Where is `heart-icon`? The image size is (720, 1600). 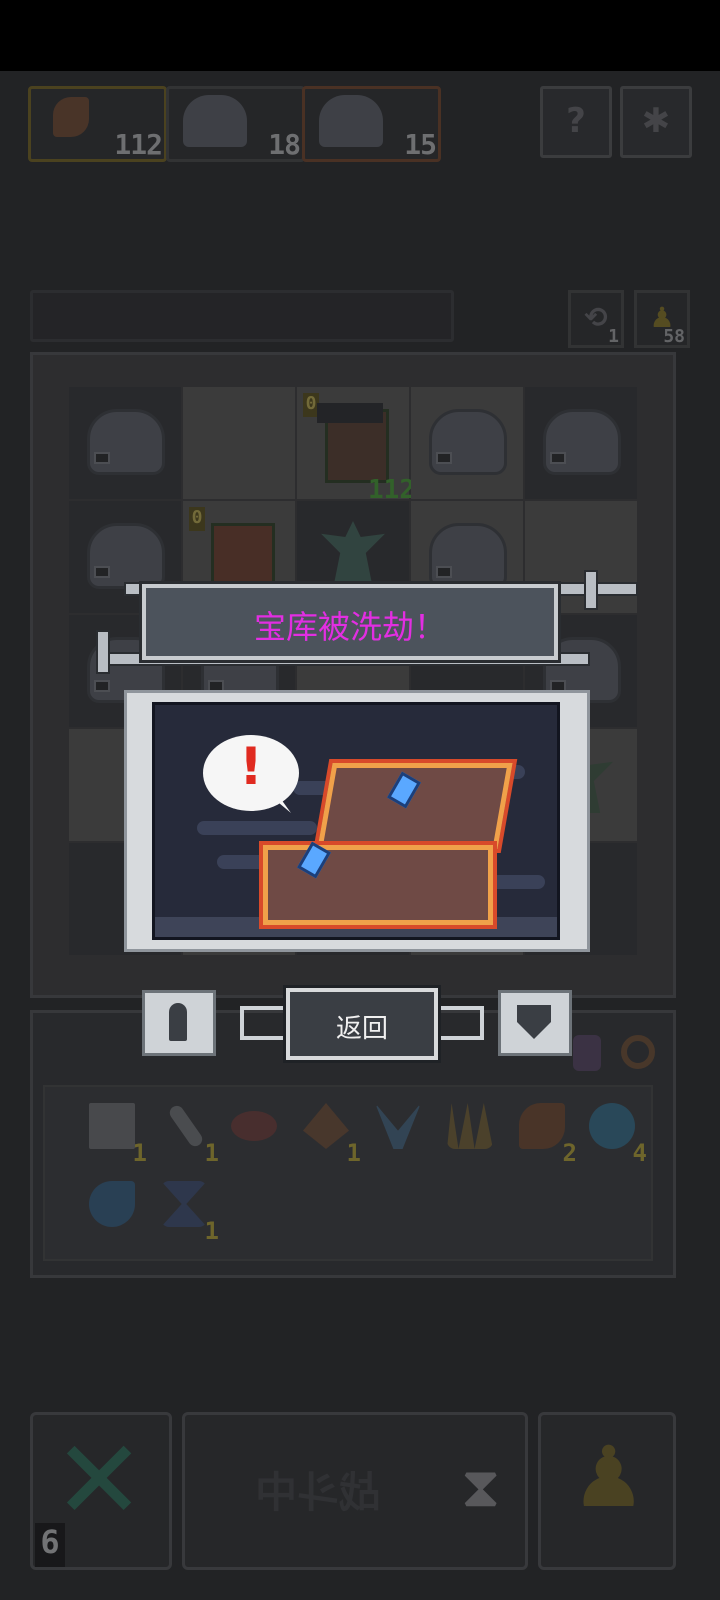
heart-icon is located at coordinates (534, 1022).